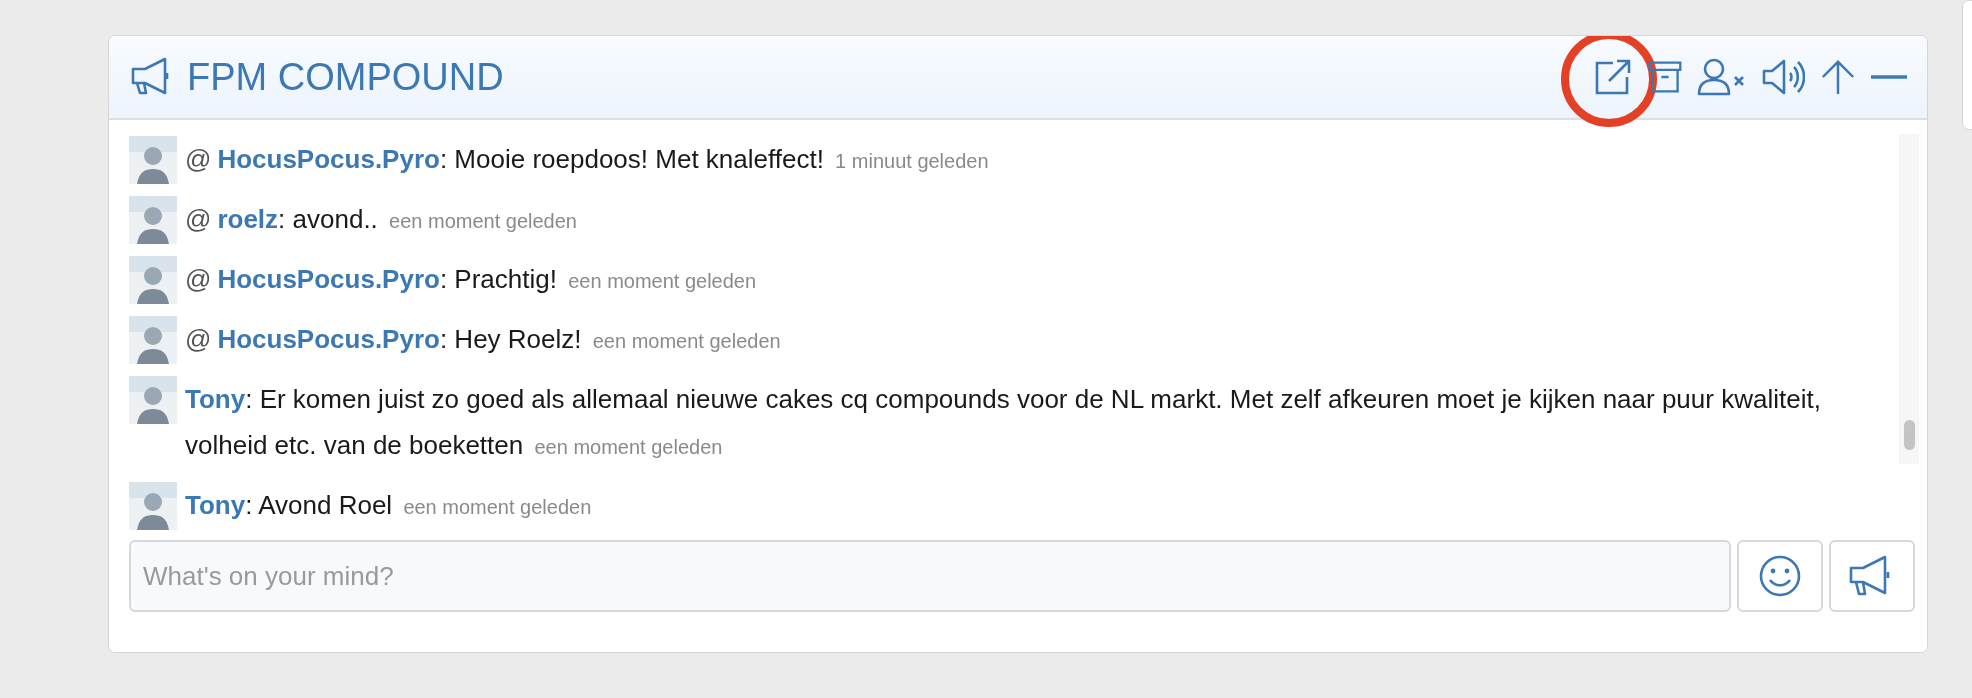 This screenshot has width=1972, height=698. I want to click on speaker-icon, so click(1783, 77).